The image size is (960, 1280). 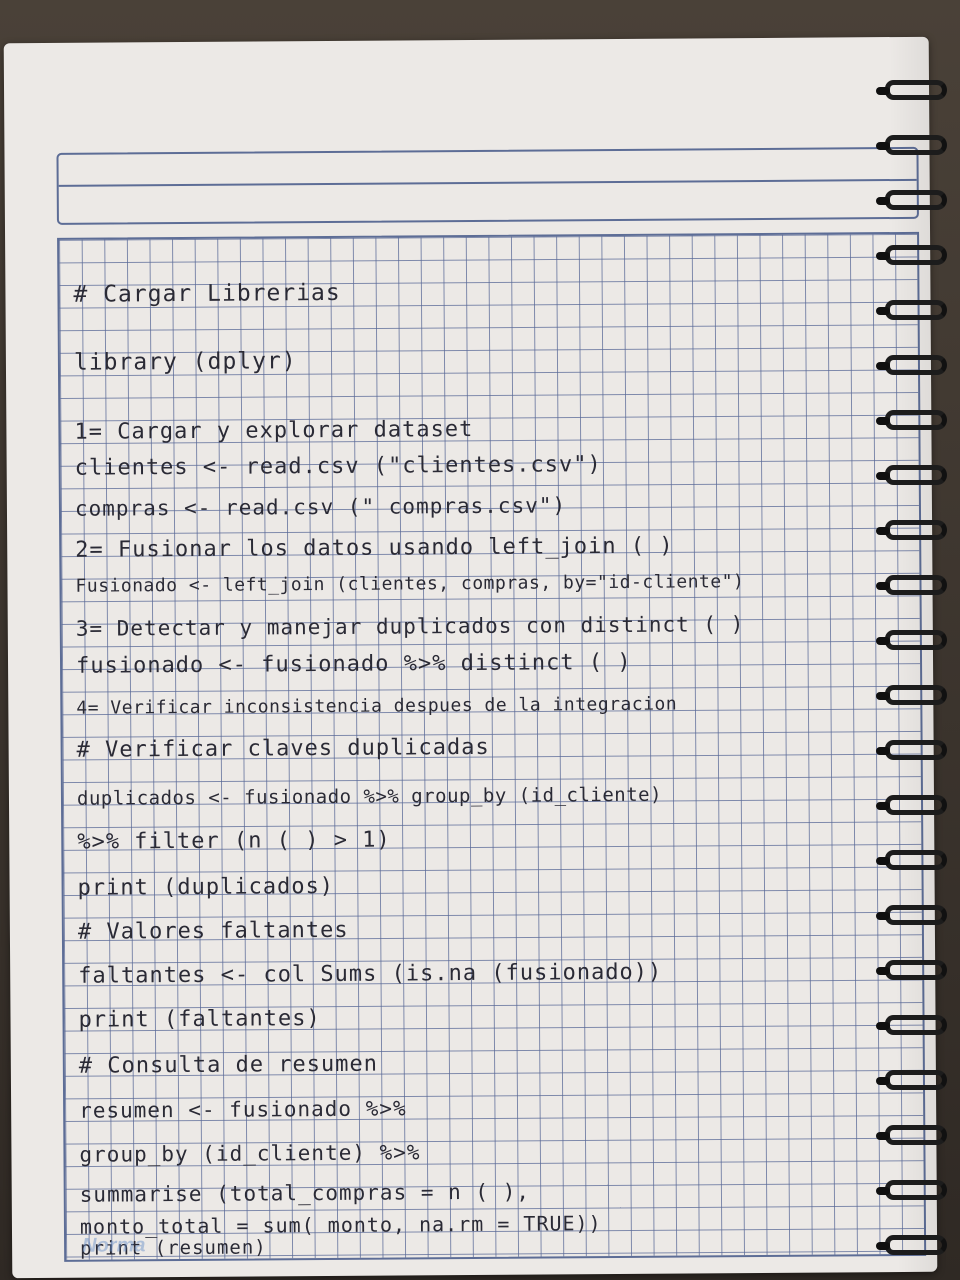 I want to click on handwritten-line-17: print (faltantes), so click(x=199, y=1019).